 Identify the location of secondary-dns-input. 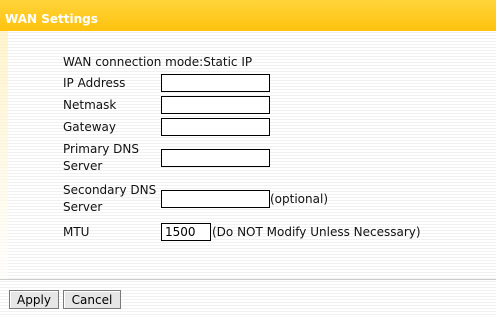
(215, 199).